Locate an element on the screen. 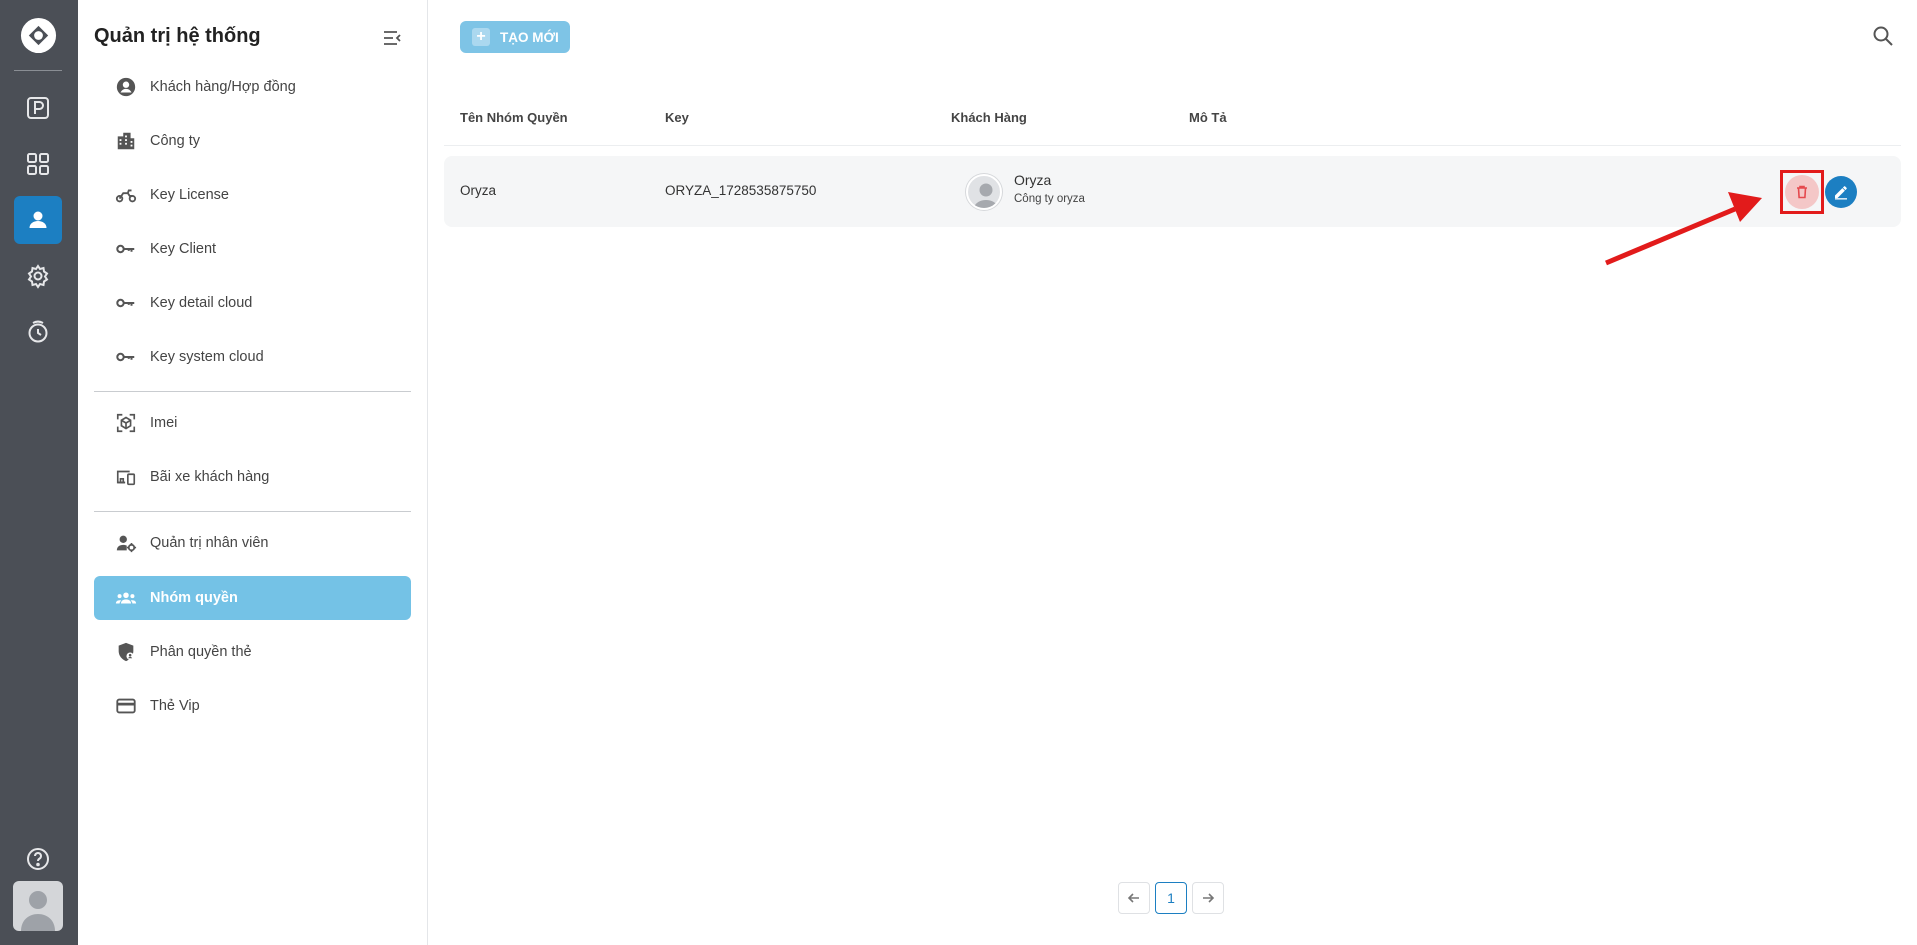  sidebar-item-label: Nhóm quyền is located at coordinates (194, 598).